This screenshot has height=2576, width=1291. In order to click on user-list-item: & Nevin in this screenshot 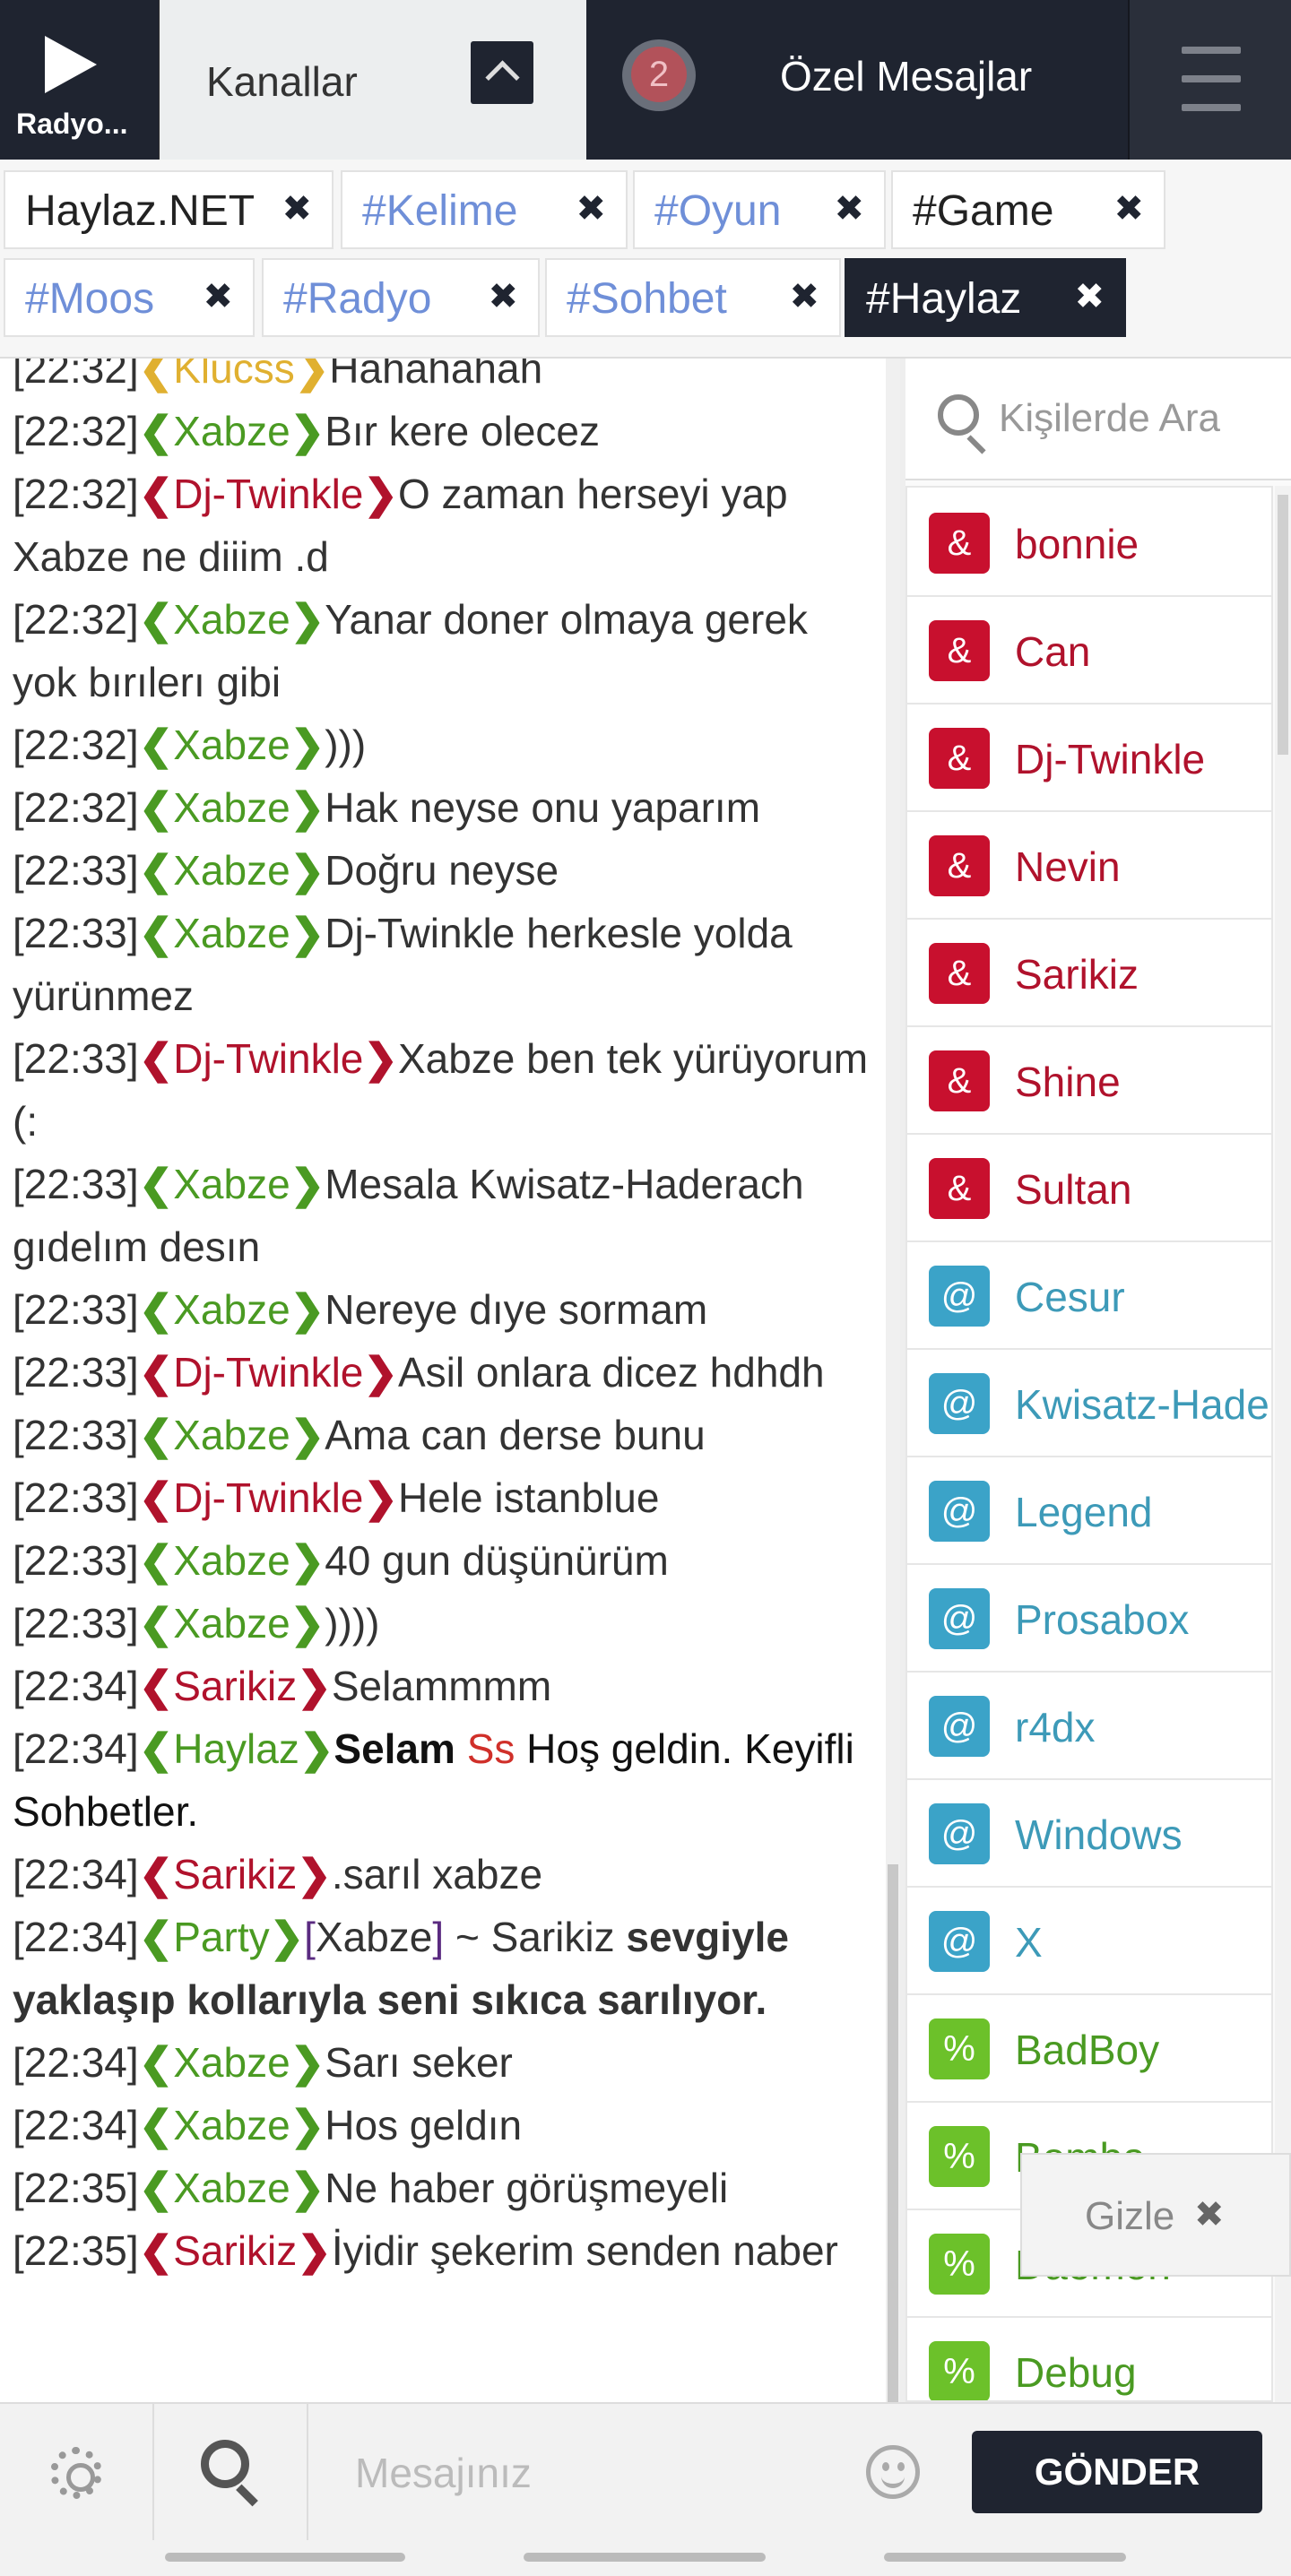, I will do `click(1089, 865)`.